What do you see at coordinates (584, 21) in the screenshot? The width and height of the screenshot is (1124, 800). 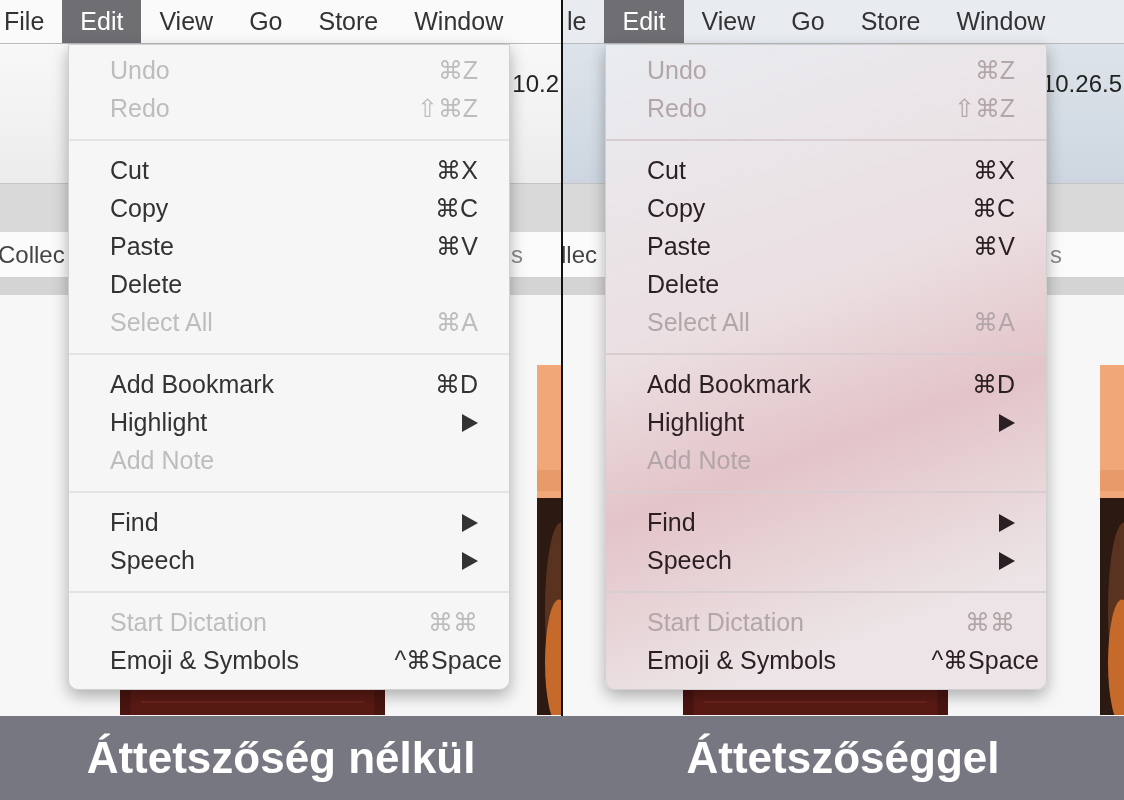 I see `menu-bar-item: le` at bounding box center [584, 21].